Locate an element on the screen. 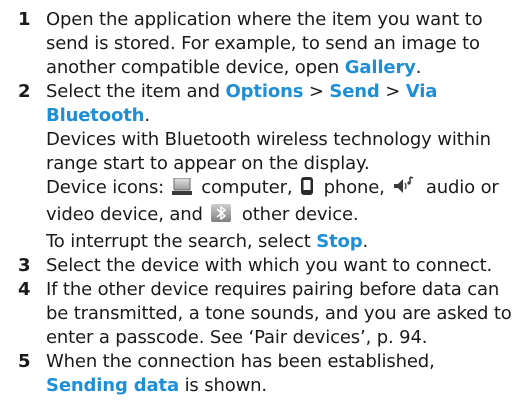 The height and width of the screenshot is (401, 529). stop-link: Stop is located at coordinates (339, 241).